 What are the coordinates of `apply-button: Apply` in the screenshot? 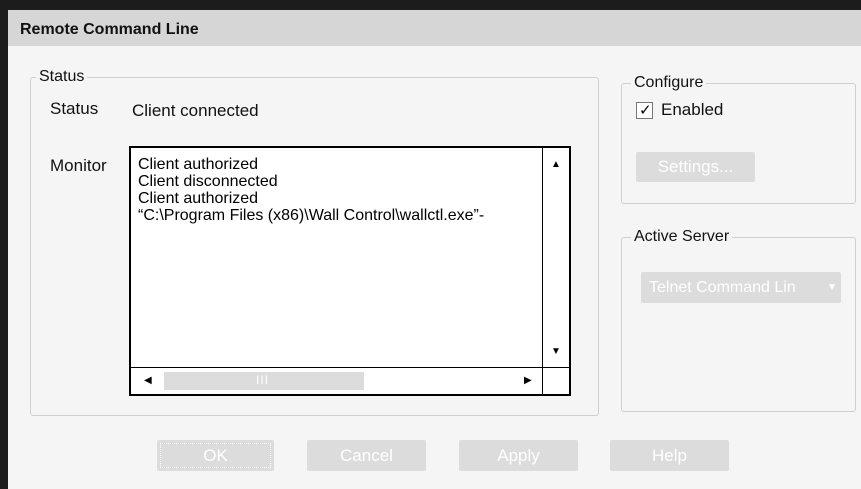 It's located at (518, 455).